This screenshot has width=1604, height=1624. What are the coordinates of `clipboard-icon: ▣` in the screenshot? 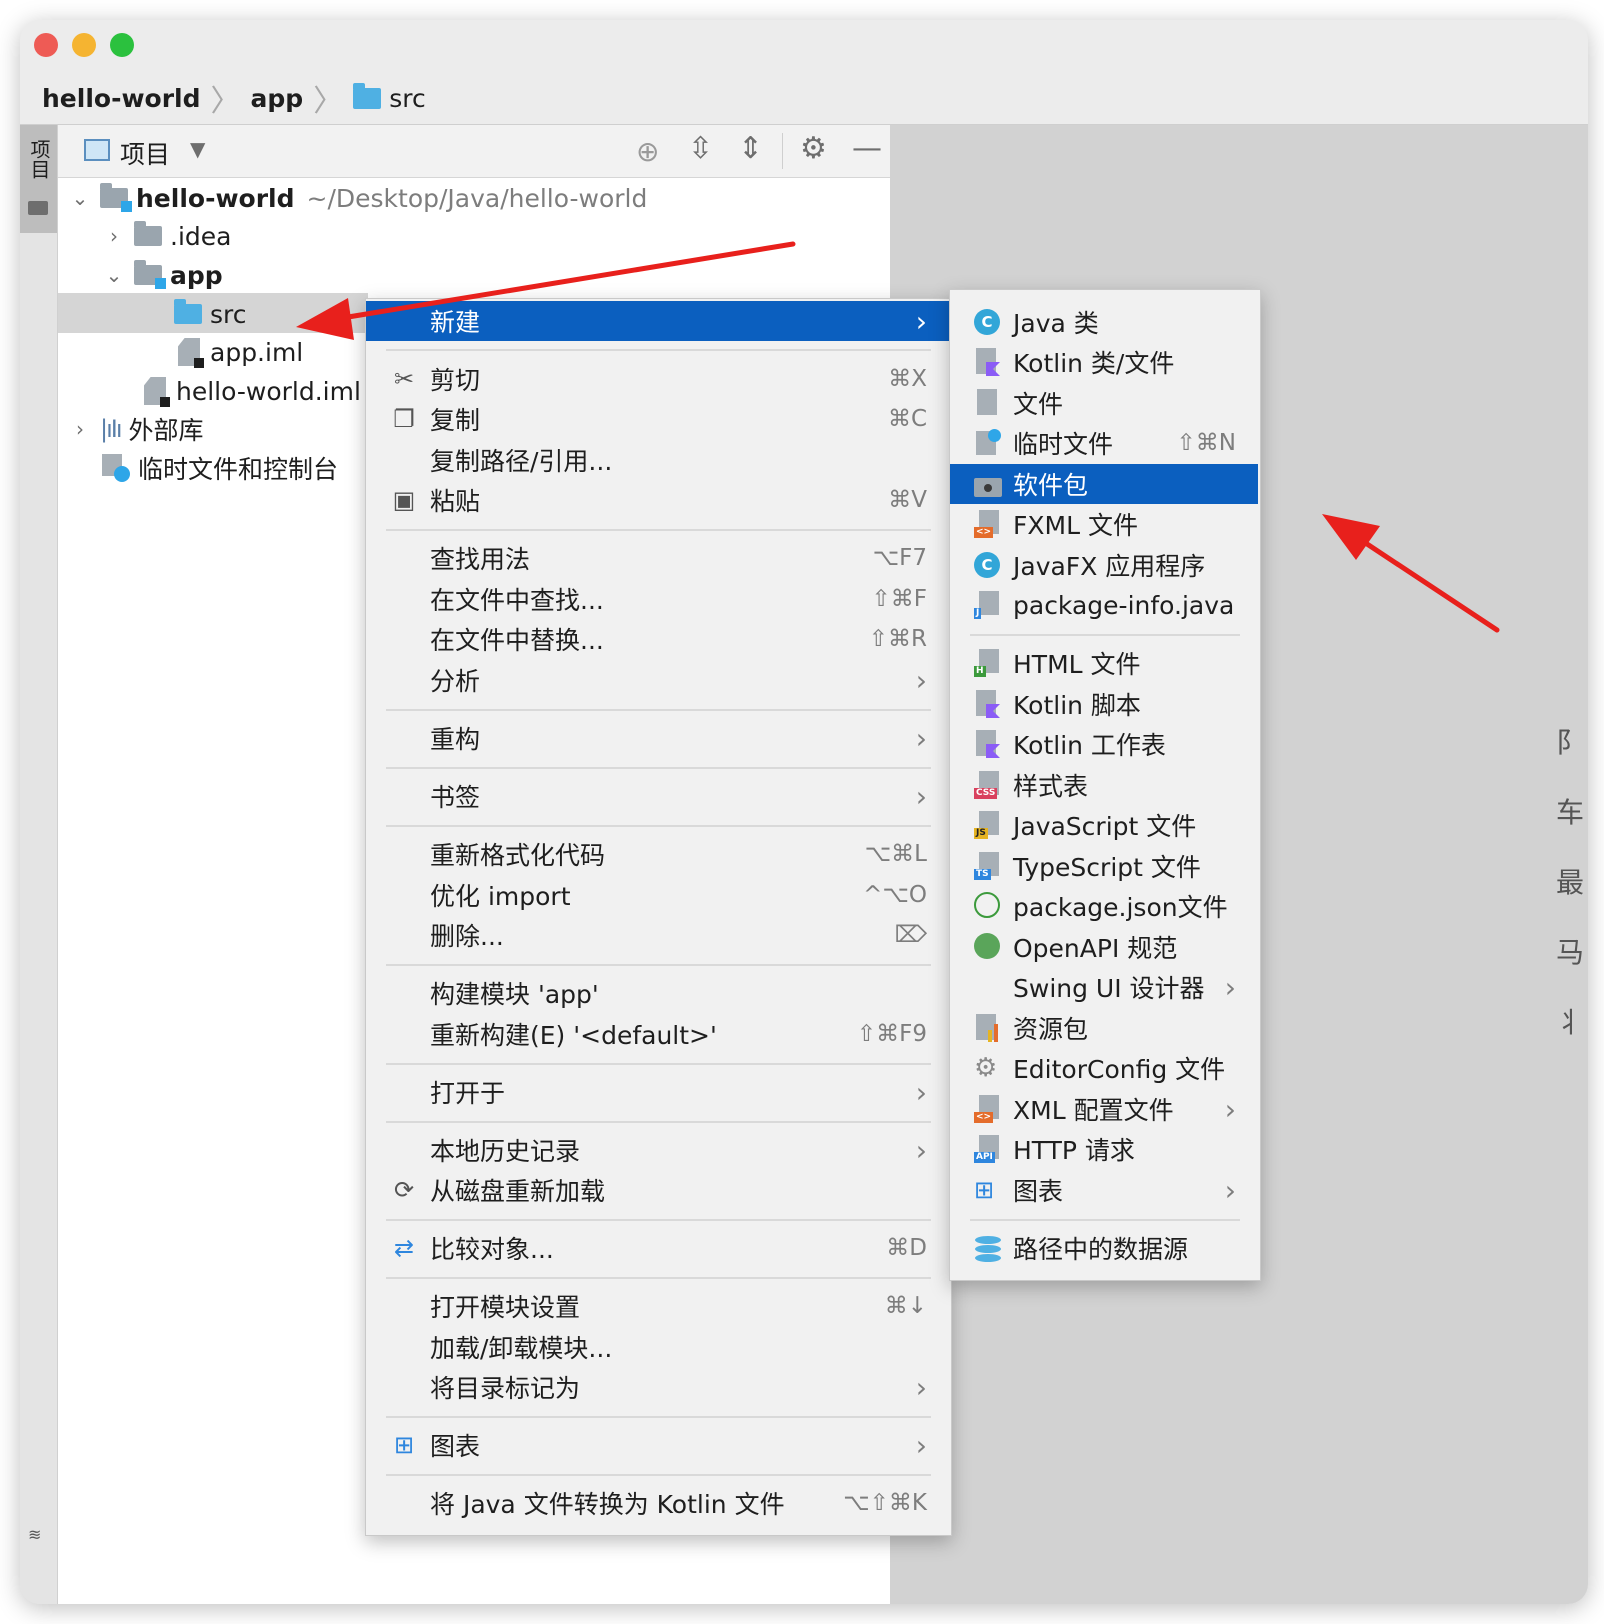 It's located at (404, 500).